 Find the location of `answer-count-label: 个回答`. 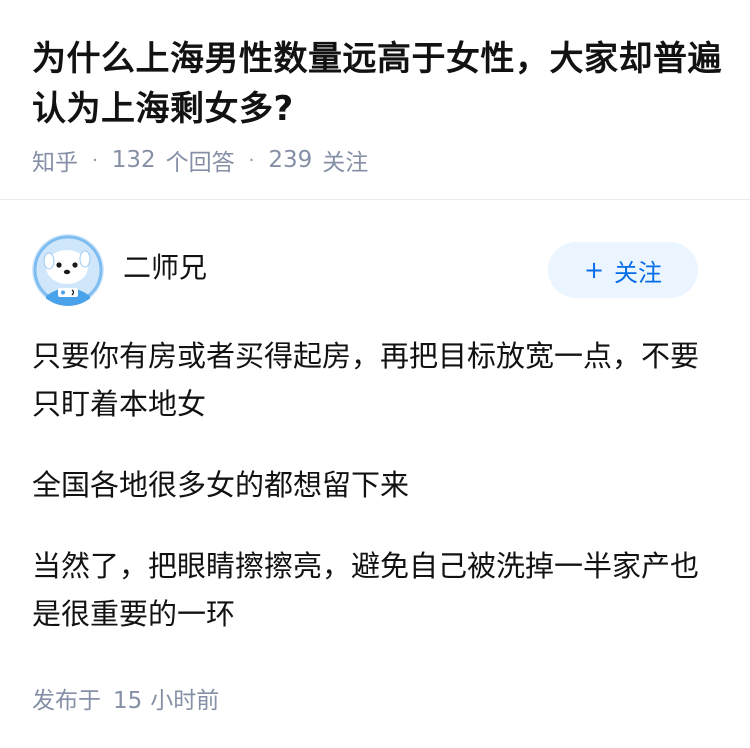

answer-count-label: 个回答 is located at coordinates (200, 163).